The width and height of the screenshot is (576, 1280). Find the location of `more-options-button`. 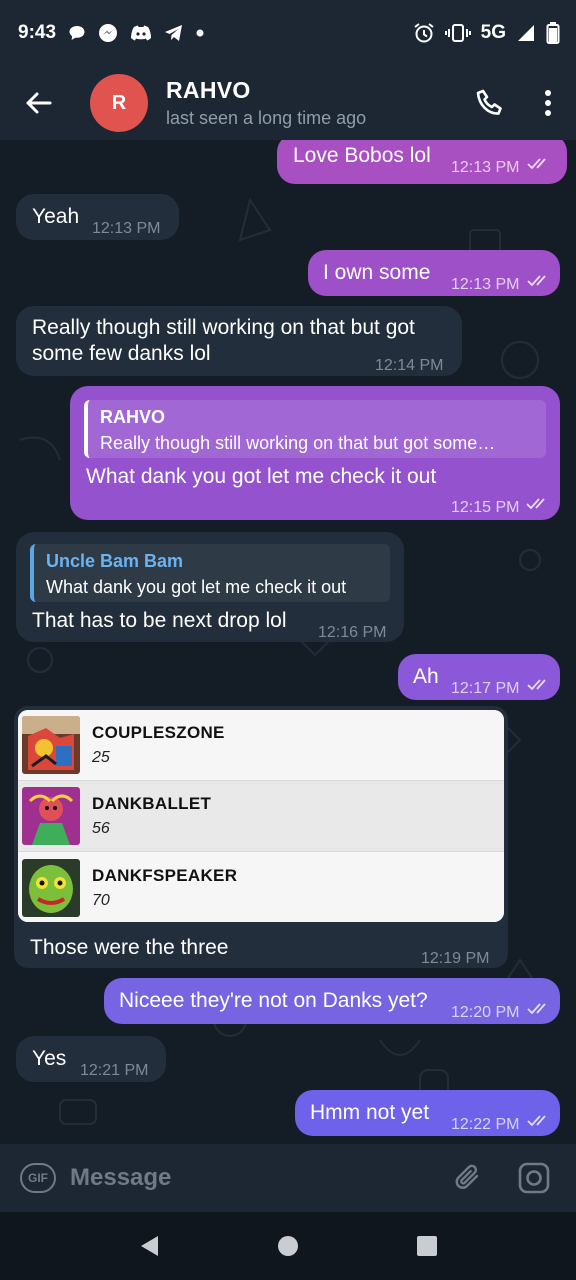

more-options-button is located at coordinates (548, 103).